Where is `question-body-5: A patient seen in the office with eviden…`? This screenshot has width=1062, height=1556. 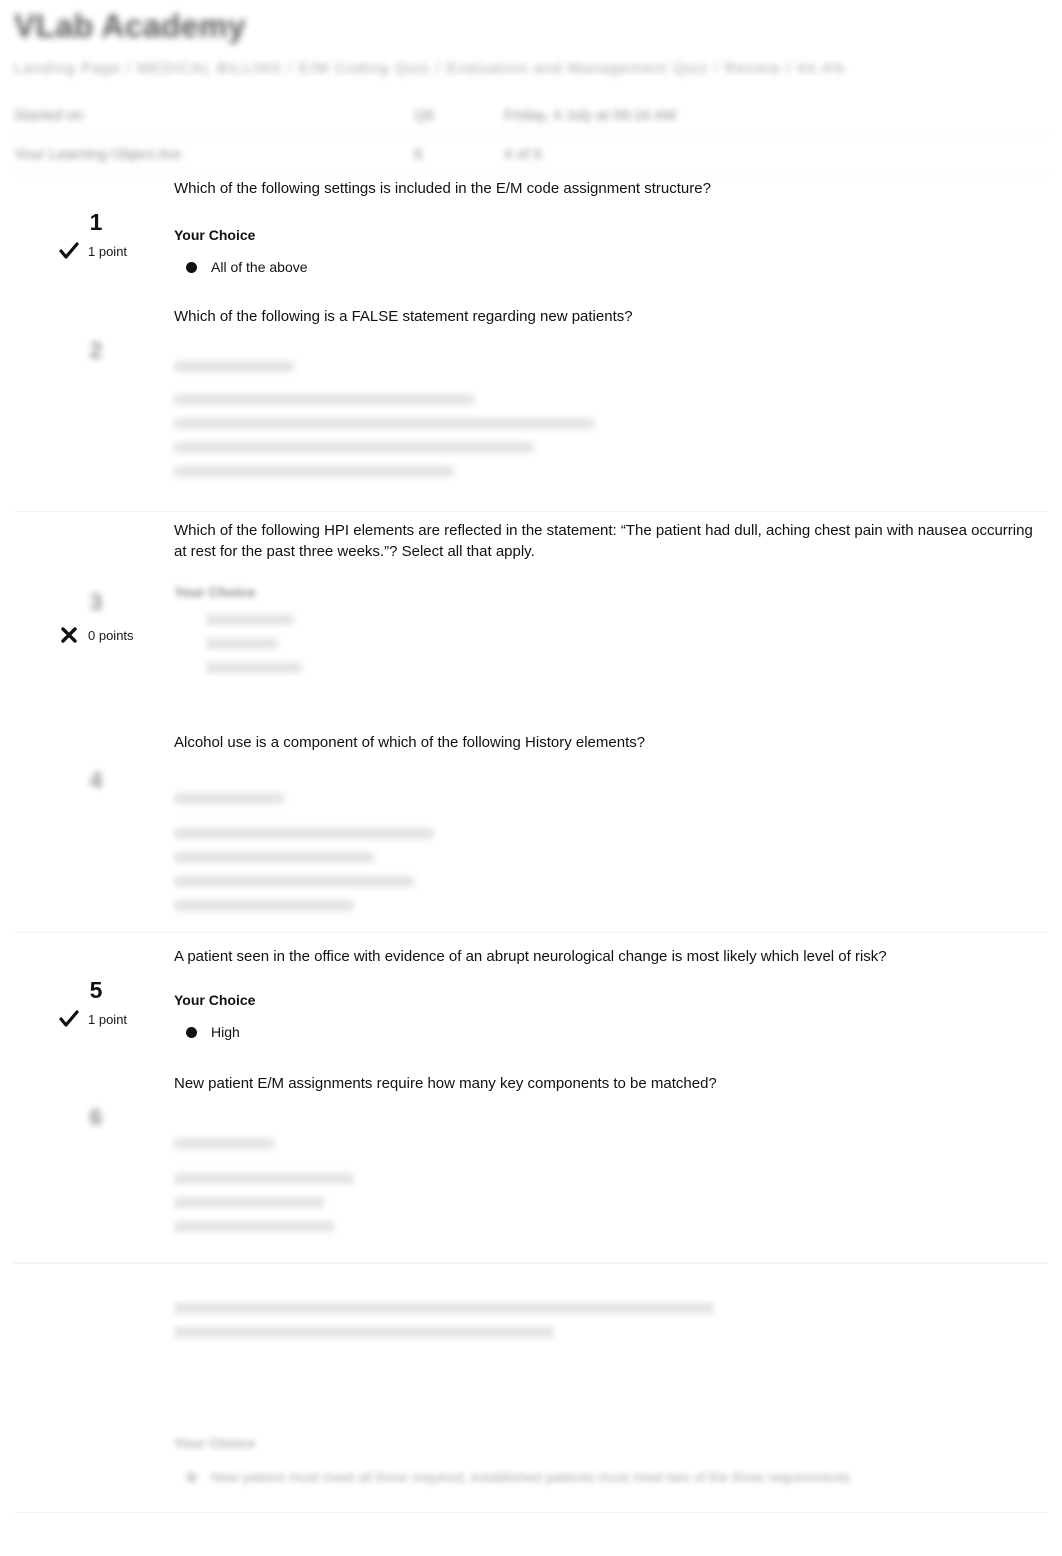 question-body-5: A patient seen in the office with eviden… is located at coordinates (609, 993).